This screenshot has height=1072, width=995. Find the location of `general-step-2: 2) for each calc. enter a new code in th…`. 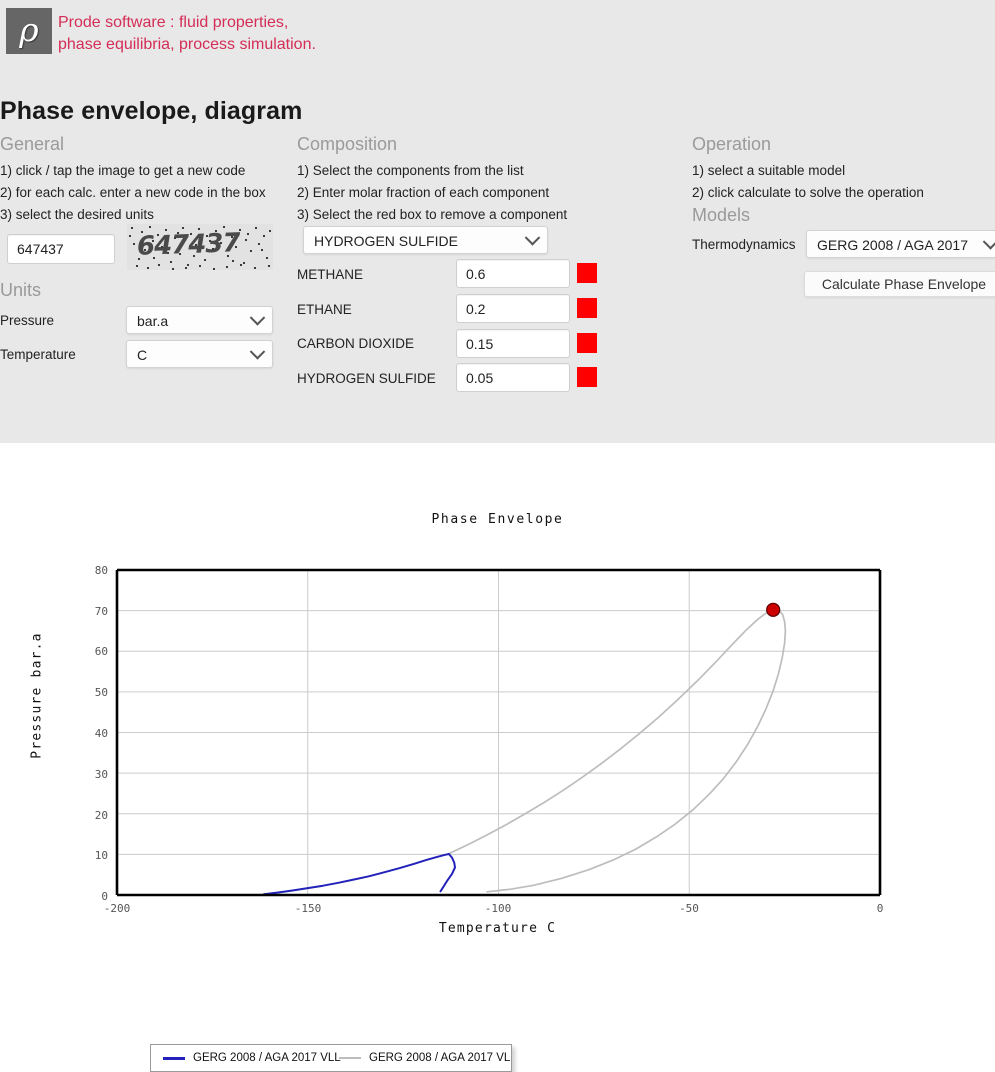

general-step-2: 2) for each calc. enter a new code in th… is located at coordinates (133, 192).